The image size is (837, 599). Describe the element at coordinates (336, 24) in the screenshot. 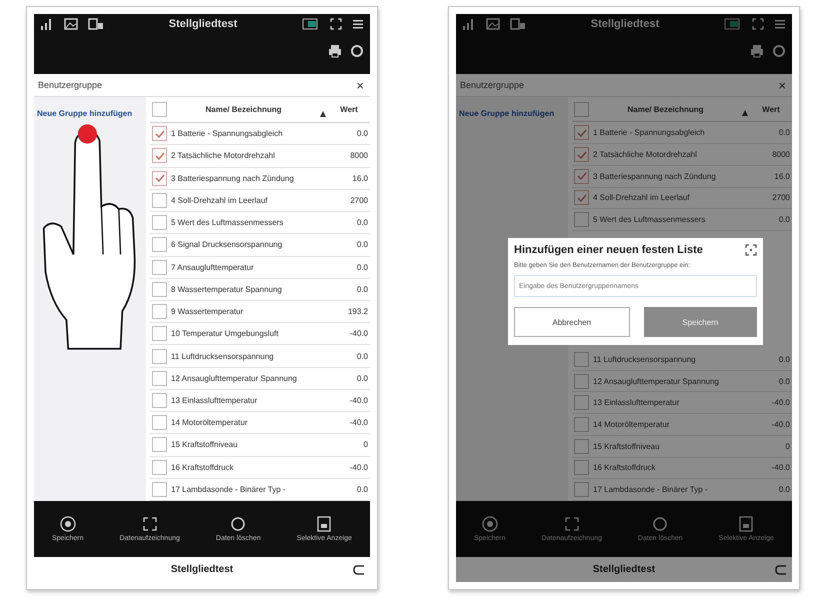

I see `fullscreen-icon` at that location.